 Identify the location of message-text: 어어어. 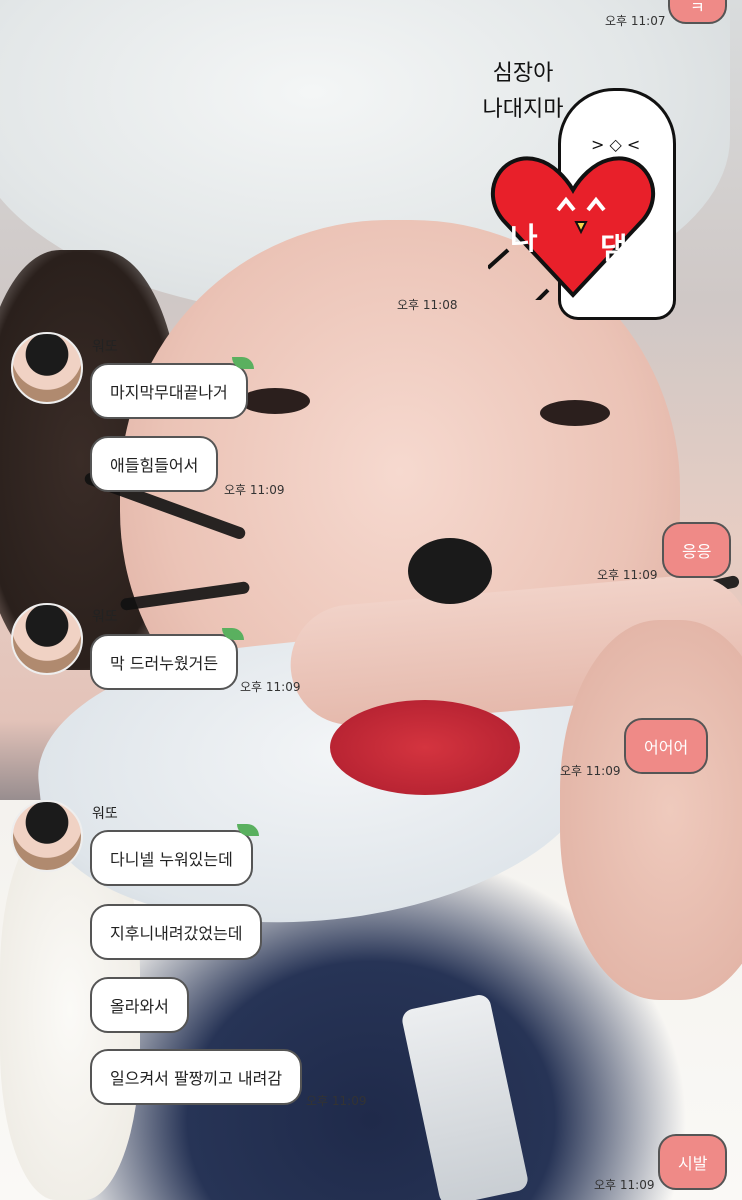
(666, 747).